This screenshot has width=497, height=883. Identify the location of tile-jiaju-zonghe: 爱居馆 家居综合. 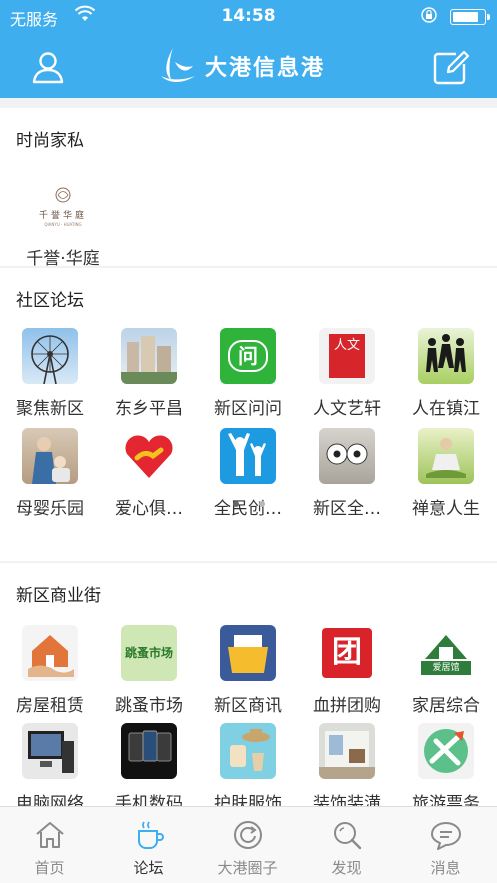
(446, 670).